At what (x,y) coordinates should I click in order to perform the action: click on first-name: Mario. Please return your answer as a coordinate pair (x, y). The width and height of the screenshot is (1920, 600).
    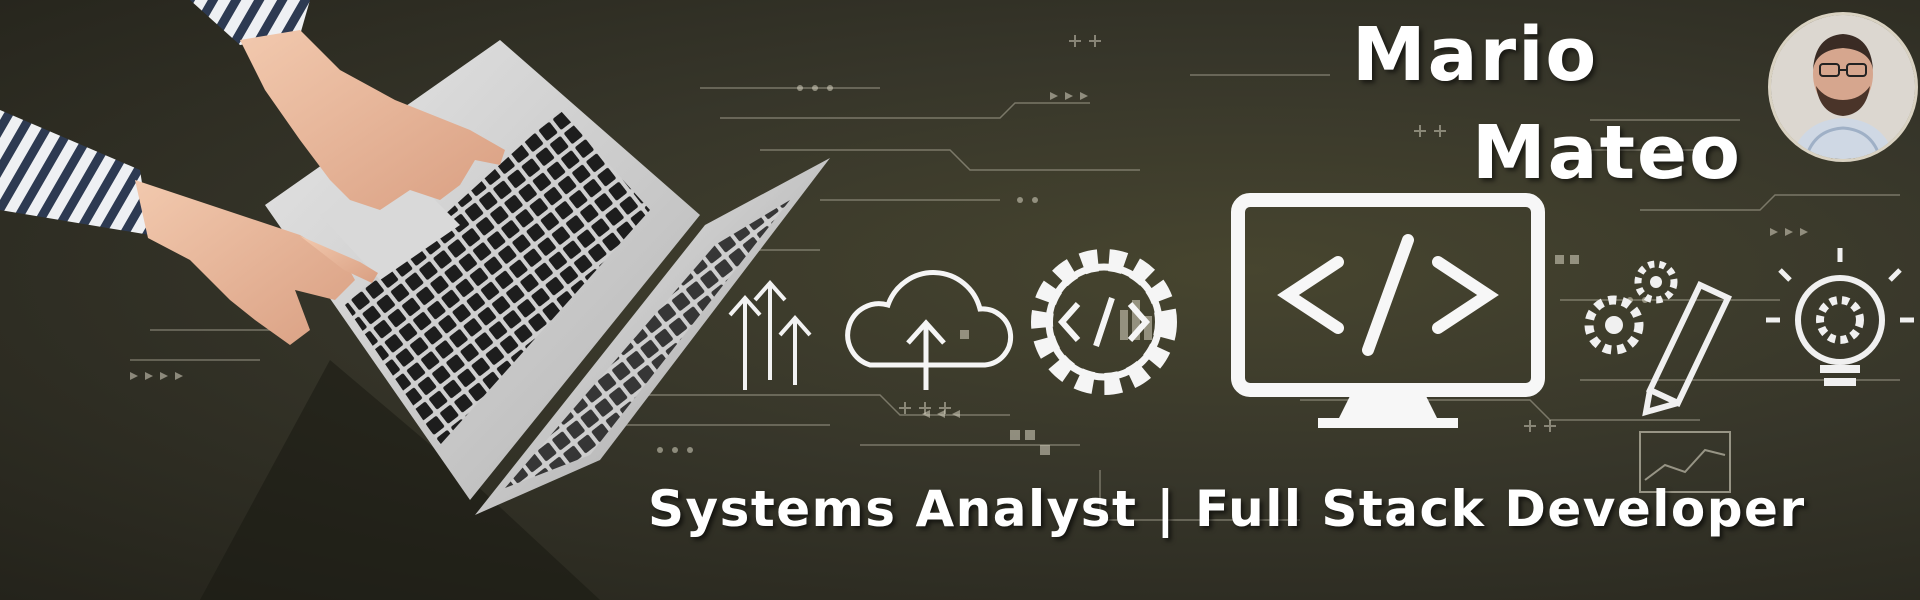
    Looking at the image, I should click on (1475, 55).